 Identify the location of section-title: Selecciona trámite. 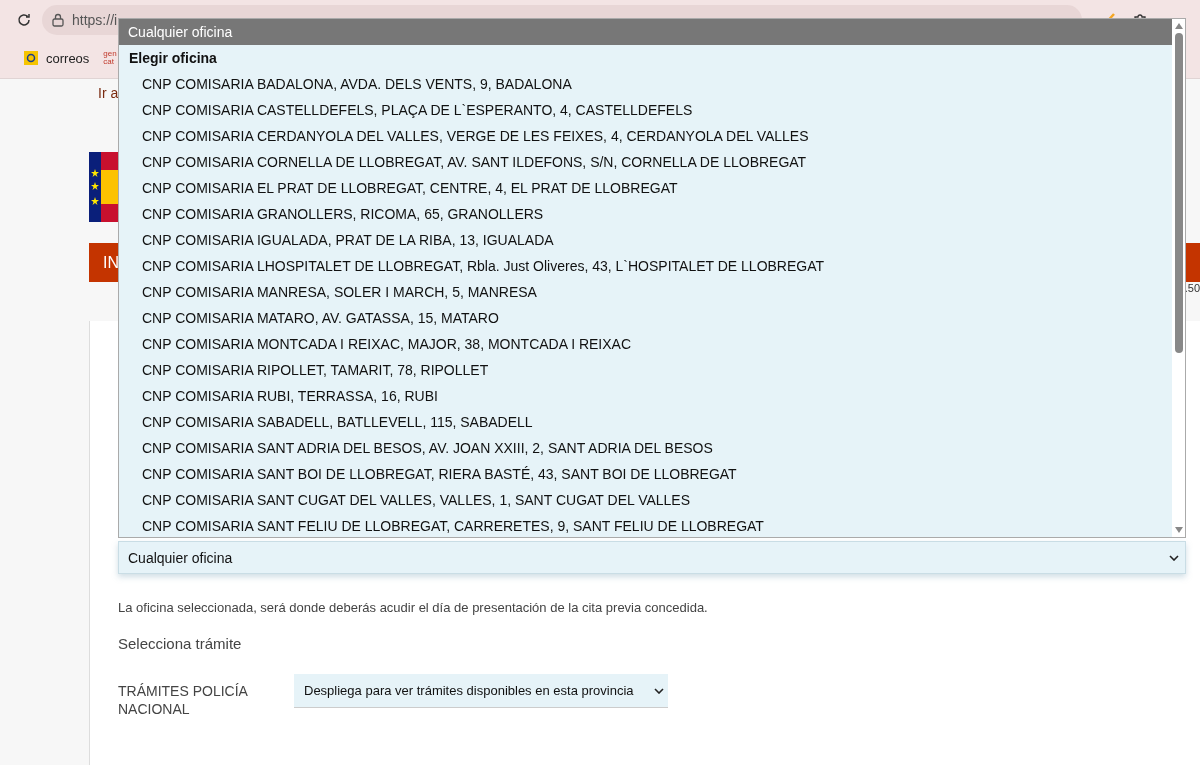
(180, 643).